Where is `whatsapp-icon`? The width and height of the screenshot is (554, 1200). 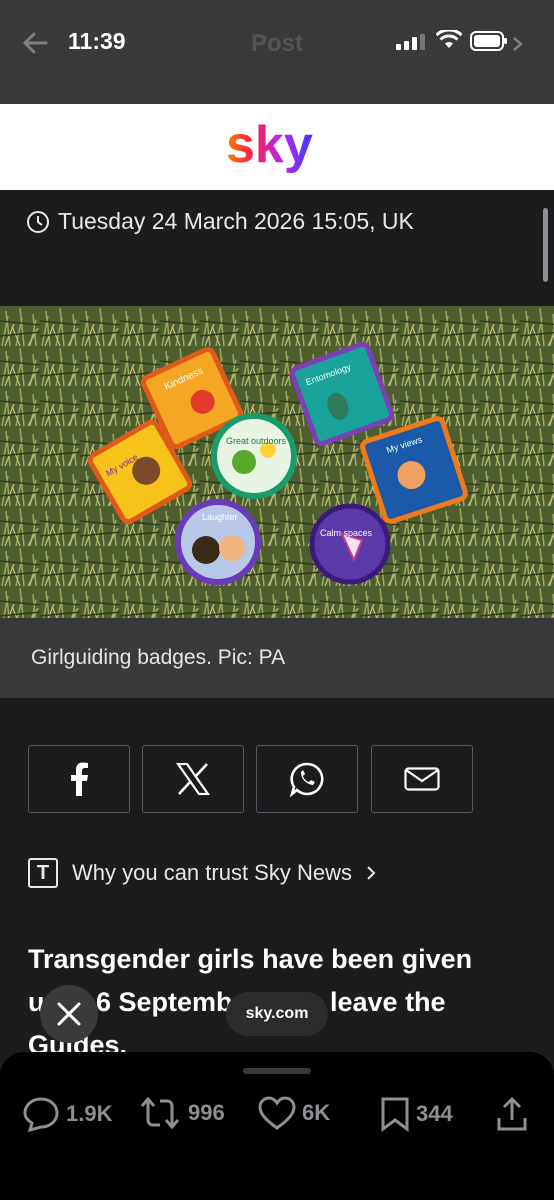
whatsapp-icon is located at coordinates (306, 779).